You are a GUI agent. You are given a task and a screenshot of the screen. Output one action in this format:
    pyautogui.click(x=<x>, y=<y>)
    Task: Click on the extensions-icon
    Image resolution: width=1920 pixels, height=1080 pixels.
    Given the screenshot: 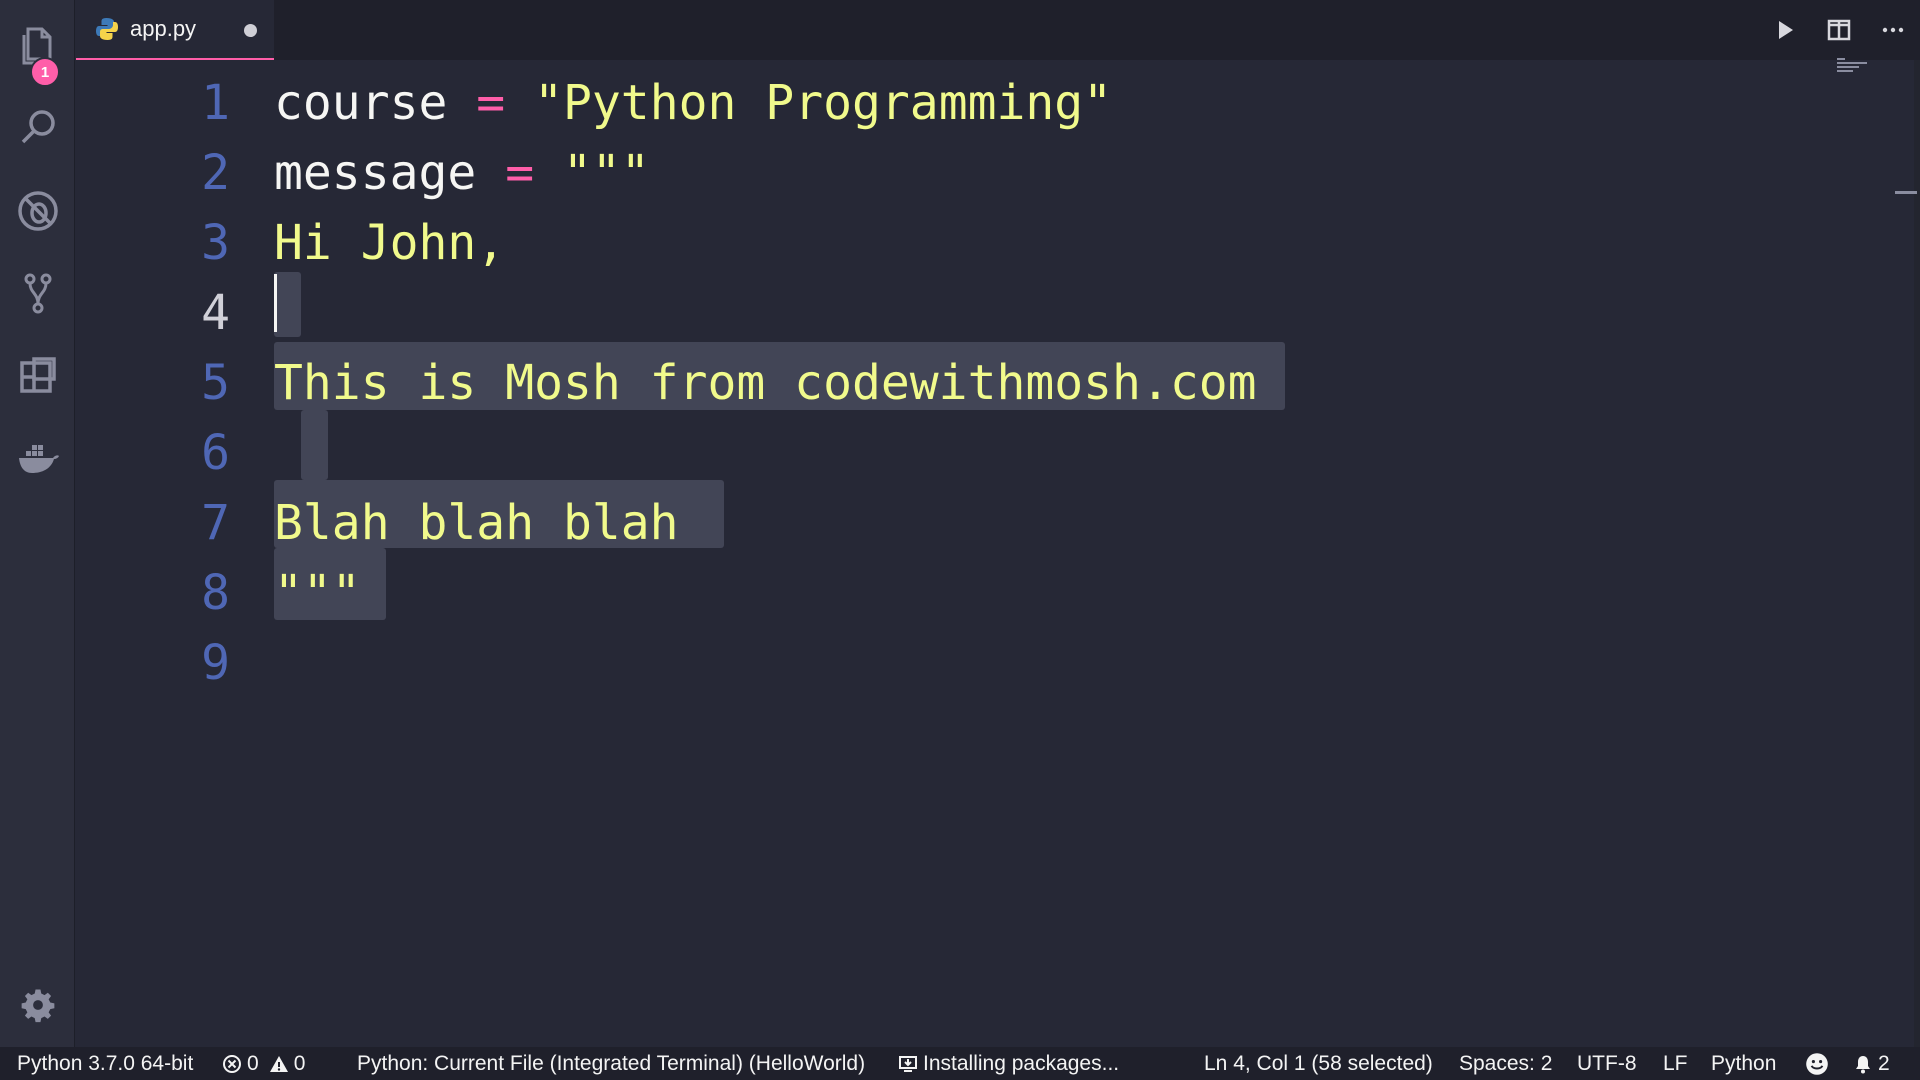 What is the action you would take?
    pyautogui.click(x=37, y=375)
    